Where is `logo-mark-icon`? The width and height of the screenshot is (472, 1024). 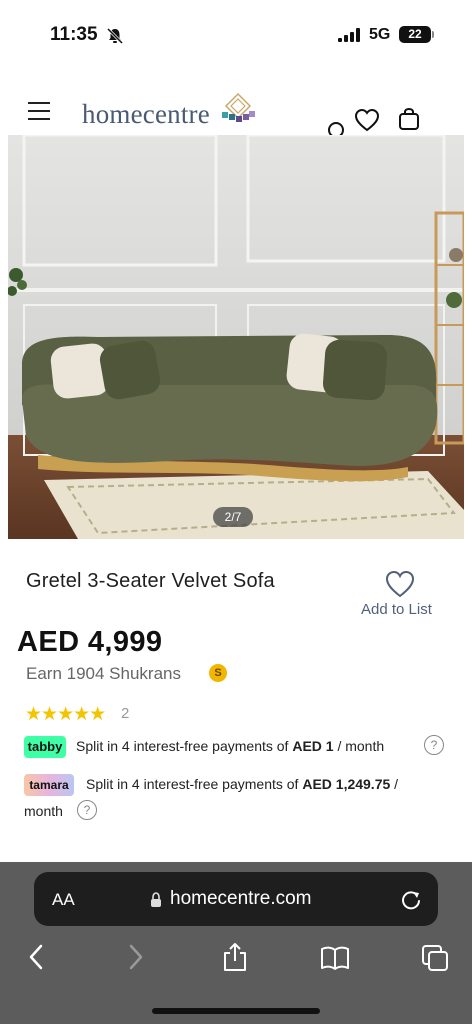 logo-mark-icon is located at coordinates (238, 107).